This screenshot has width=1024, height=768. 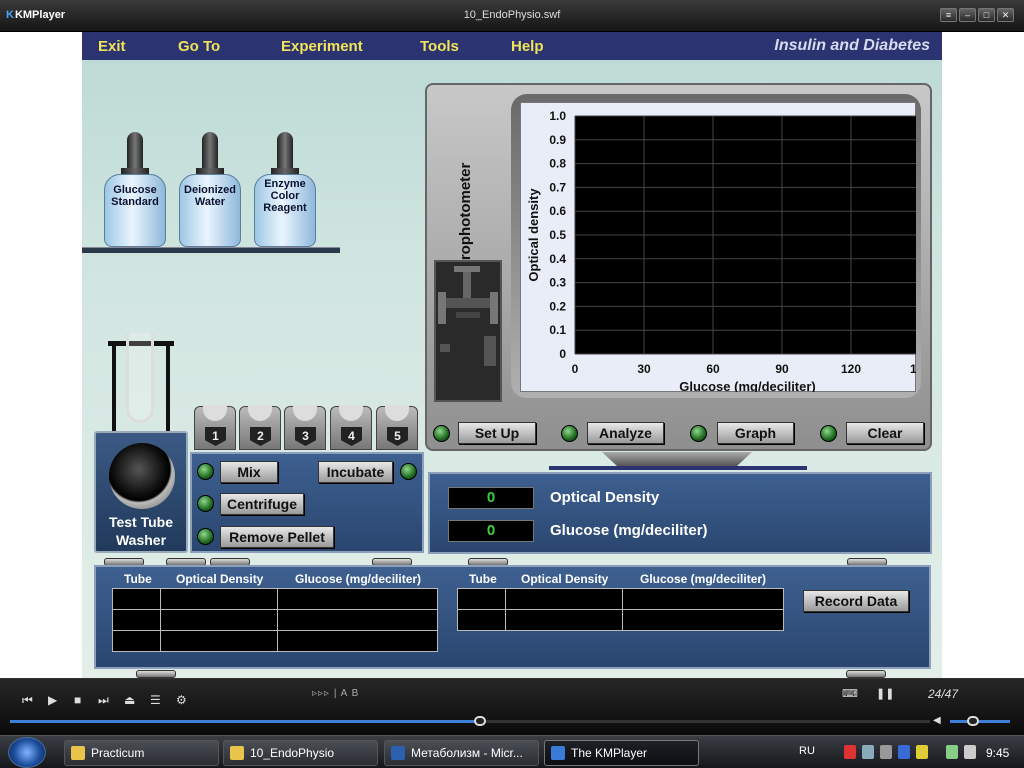 What do you see at coordinates (625, 433) in the screenshot?
I see `analyze-button: Analyze` at bounding box center [625, 433].